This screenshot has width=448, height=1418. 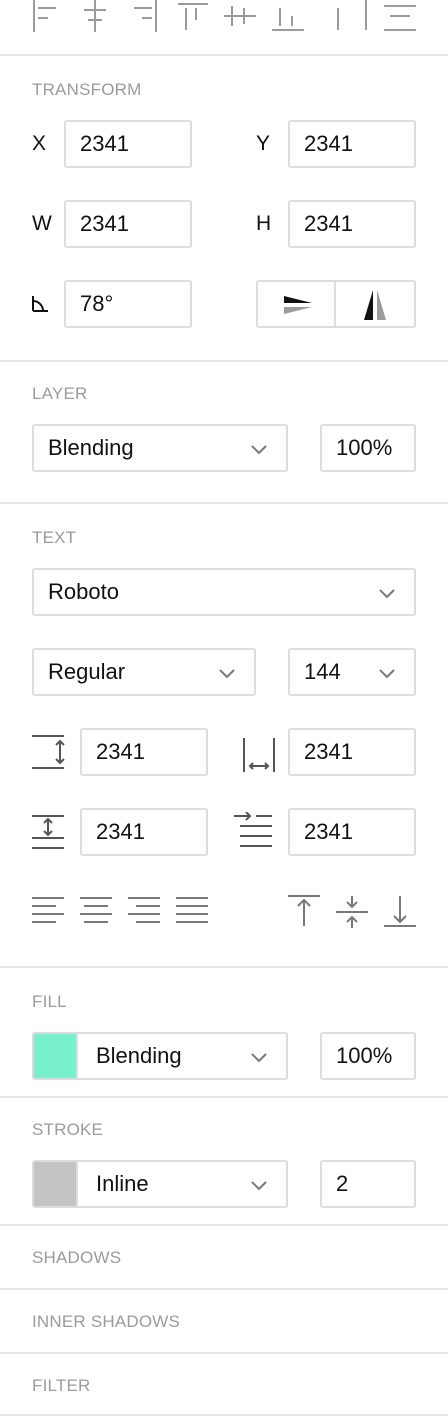 What do you see at coordinates (400, 18) in the screenshot?
I see `distribute-v-icon` at bounding box center [400, 18].